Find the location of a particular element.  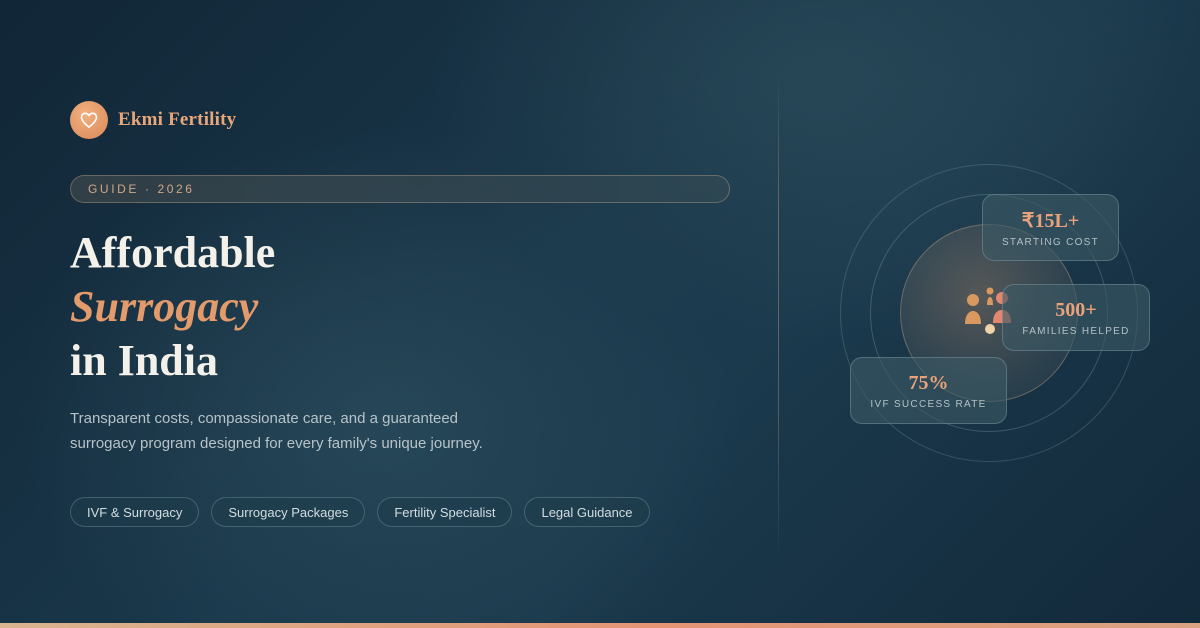

stat-value: 75% is located at coordinates (928, 382).